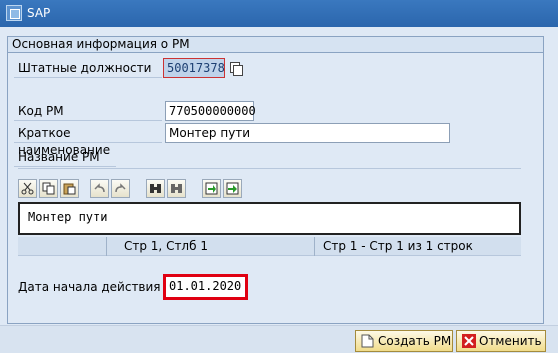 Image resolution: width=558 pixels, height=353 pixels. I want to click on find-button, so click(155, 188).